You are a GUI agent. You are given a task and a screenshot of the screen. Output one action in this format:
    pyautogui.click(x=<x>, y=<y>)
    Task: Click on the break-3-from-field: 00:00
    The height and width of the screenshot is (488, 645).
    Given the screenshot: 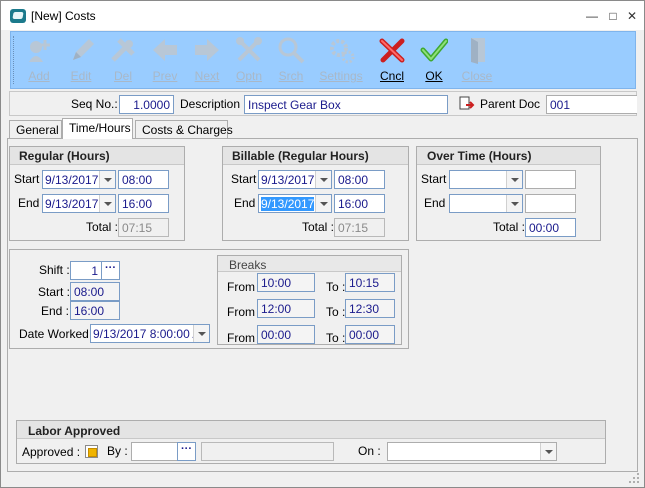 What is the action you would take?
    pyautogui.click(x=286, y=334)
    